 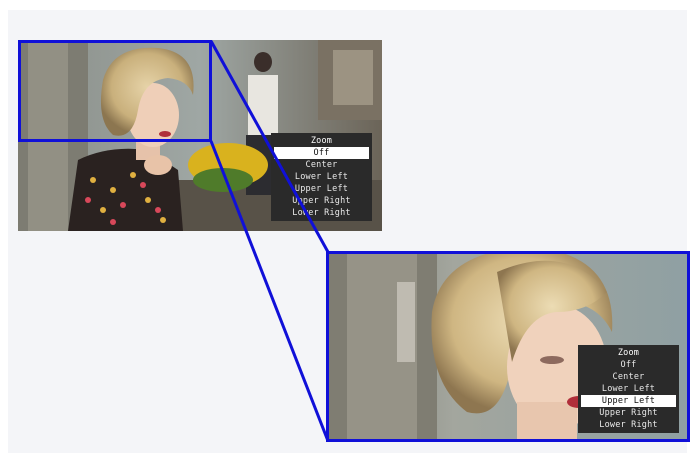 What do you see at coordinates (321, 201) in the screenshot?
I see `zoom-option-upper-right: Upper Right` at bounding box center [321, 201].